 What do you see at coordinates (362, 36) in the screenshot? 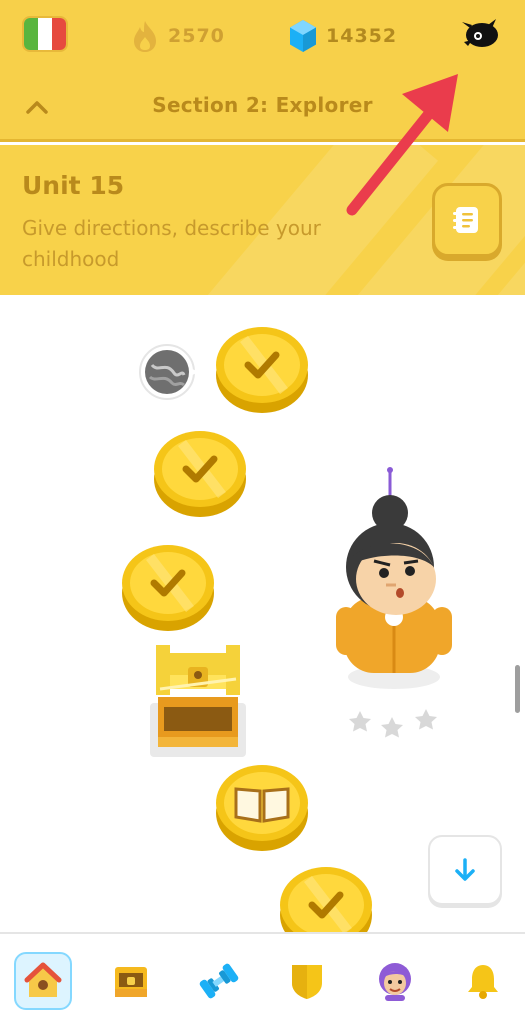
I see `gems-count: 14352` at bounding box center [362, 36].